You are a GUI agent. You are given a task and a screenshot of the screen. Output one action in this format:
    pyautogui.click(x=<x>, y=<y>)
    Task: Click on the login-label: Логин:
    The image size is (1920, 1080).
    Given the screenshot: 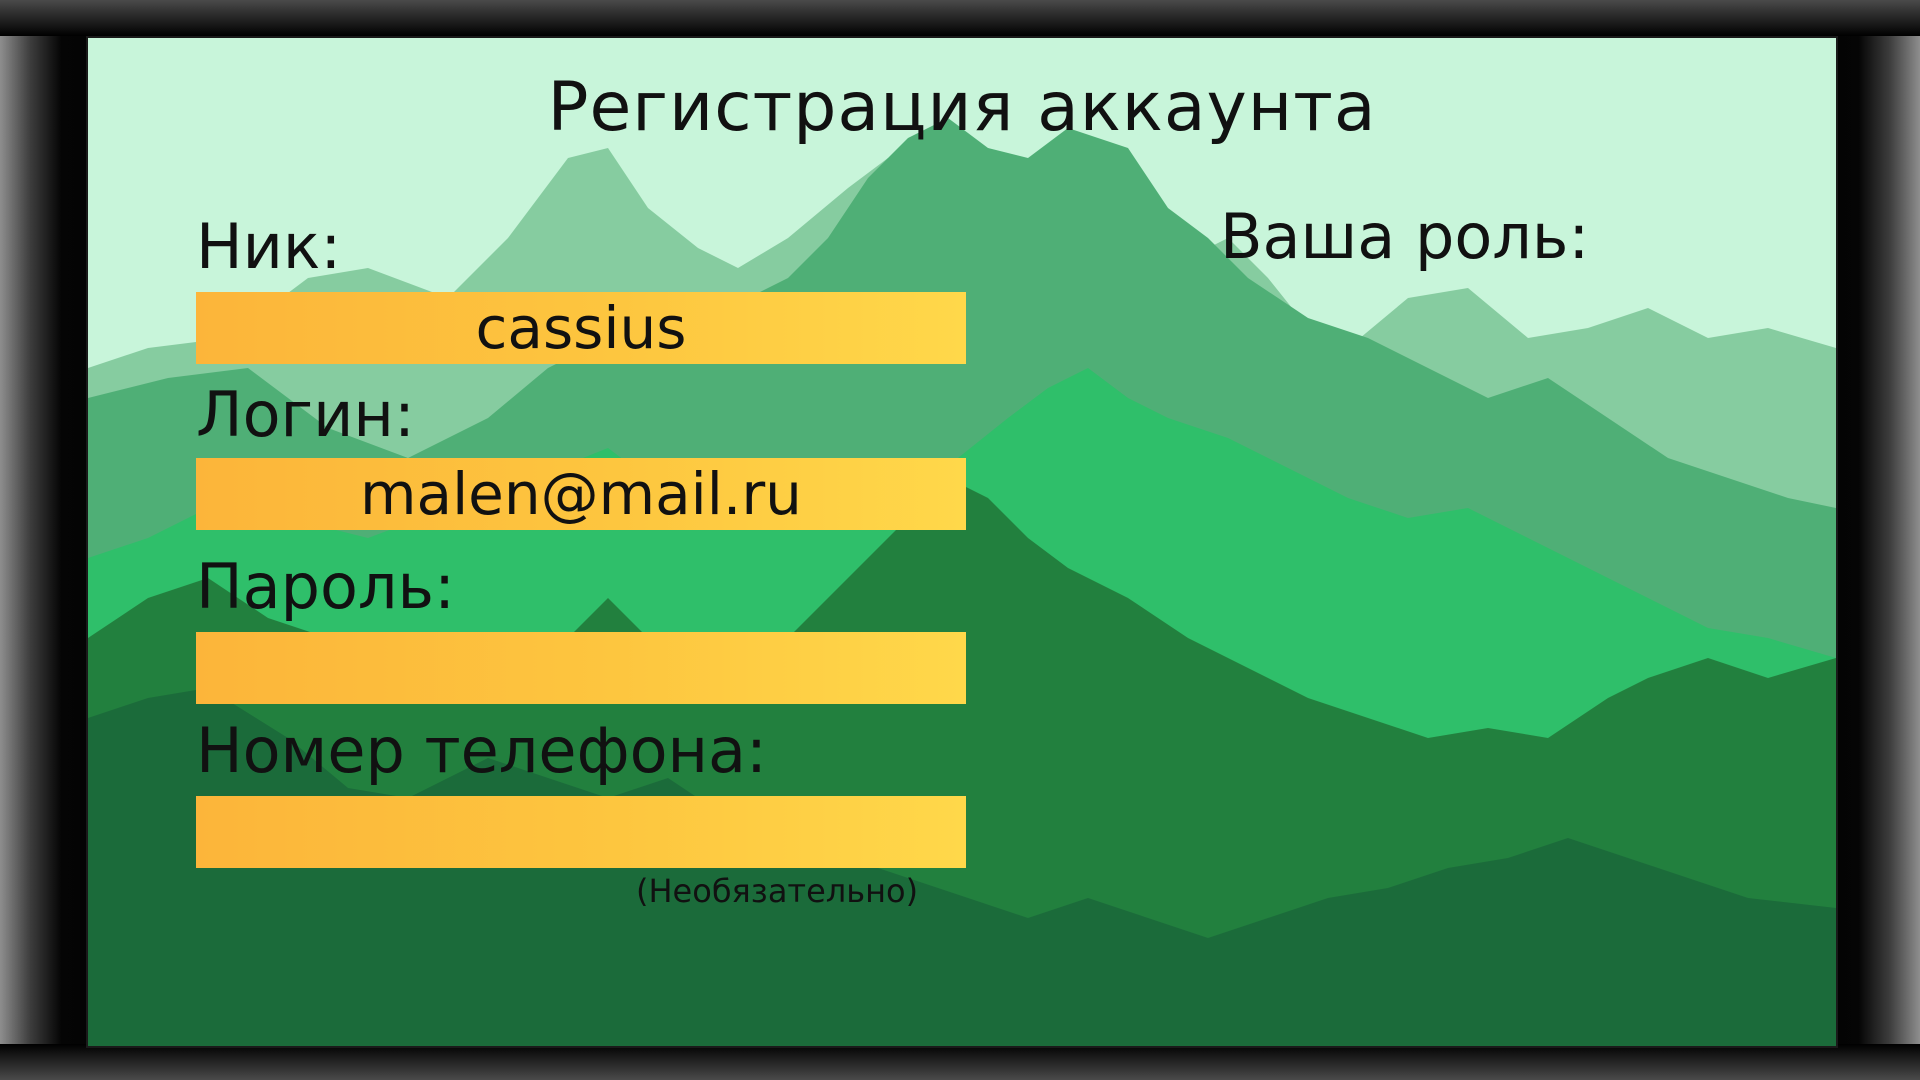 What is the action you would take?
    pyautogui.click(x=305, y=414)
    